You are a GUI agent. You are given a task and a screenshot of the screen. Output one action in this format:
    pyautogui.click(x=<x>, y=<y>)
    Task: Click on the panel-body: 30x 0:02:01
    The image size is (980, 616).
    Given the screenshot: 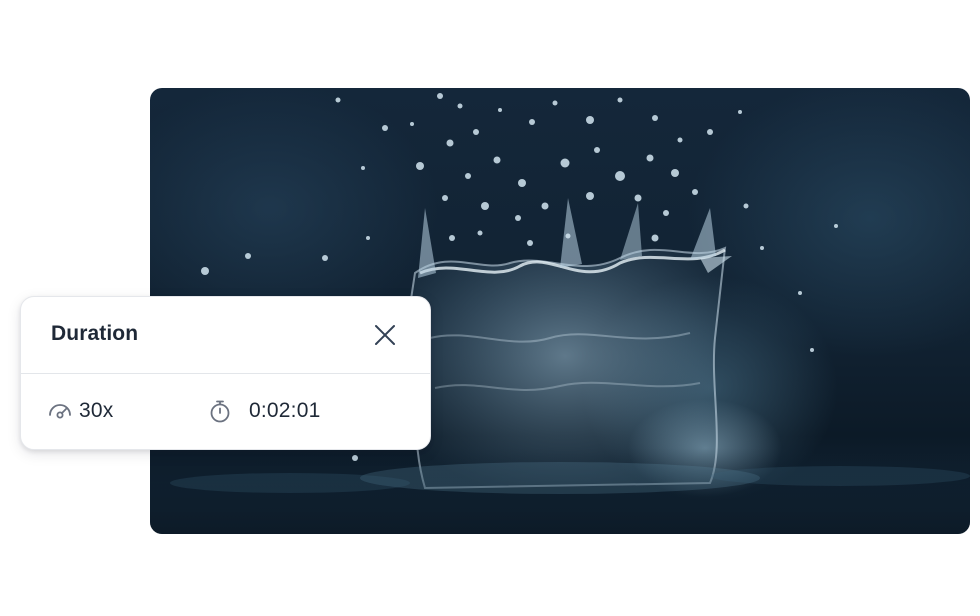 What is the action you would take?
    pyautogui.click(x=225, y=412)
    